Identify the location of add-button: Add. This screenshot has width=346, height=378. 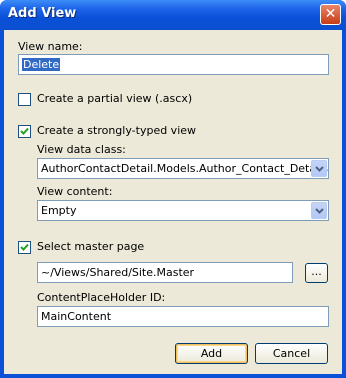
(211, 353).